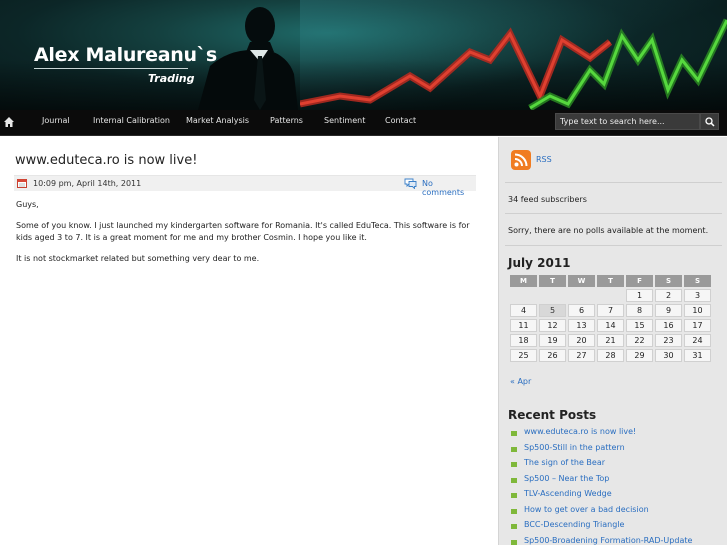 This screenshot has height=548, width=727. Describe the element at coordinates (639, 281) in the screenshot. I see `weekday-header: F` at that location.